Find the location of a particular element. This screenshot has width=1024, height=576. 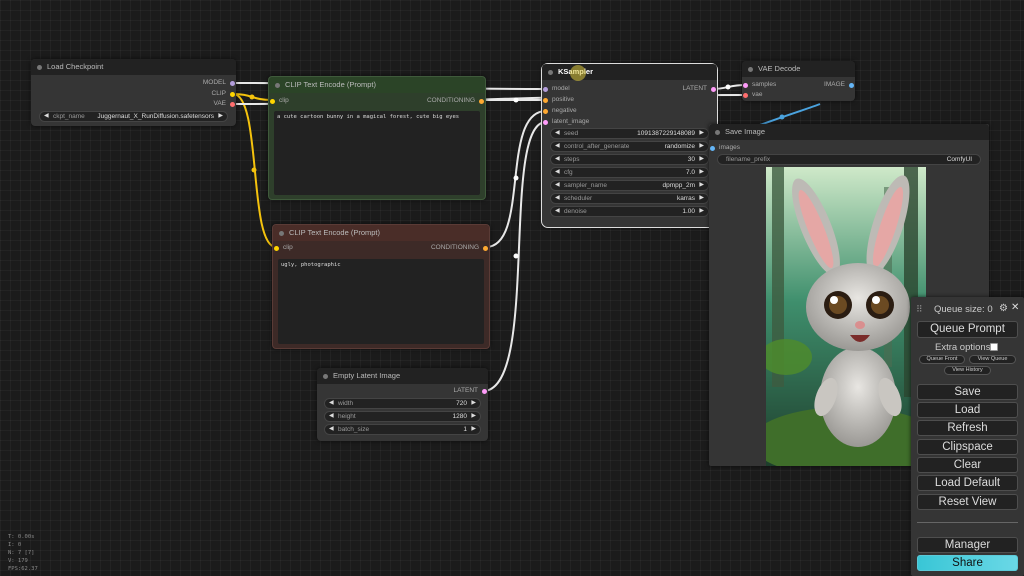

generated-image-preview is located at coordinates (846, 316).